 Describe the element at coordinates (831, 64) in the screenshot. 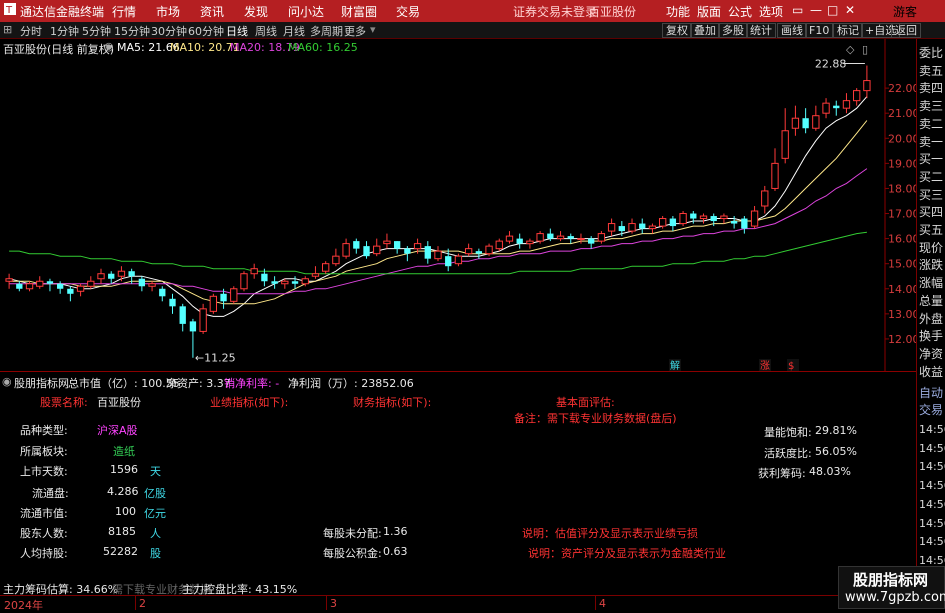

I see `high-price-label: 22.88` at that location.